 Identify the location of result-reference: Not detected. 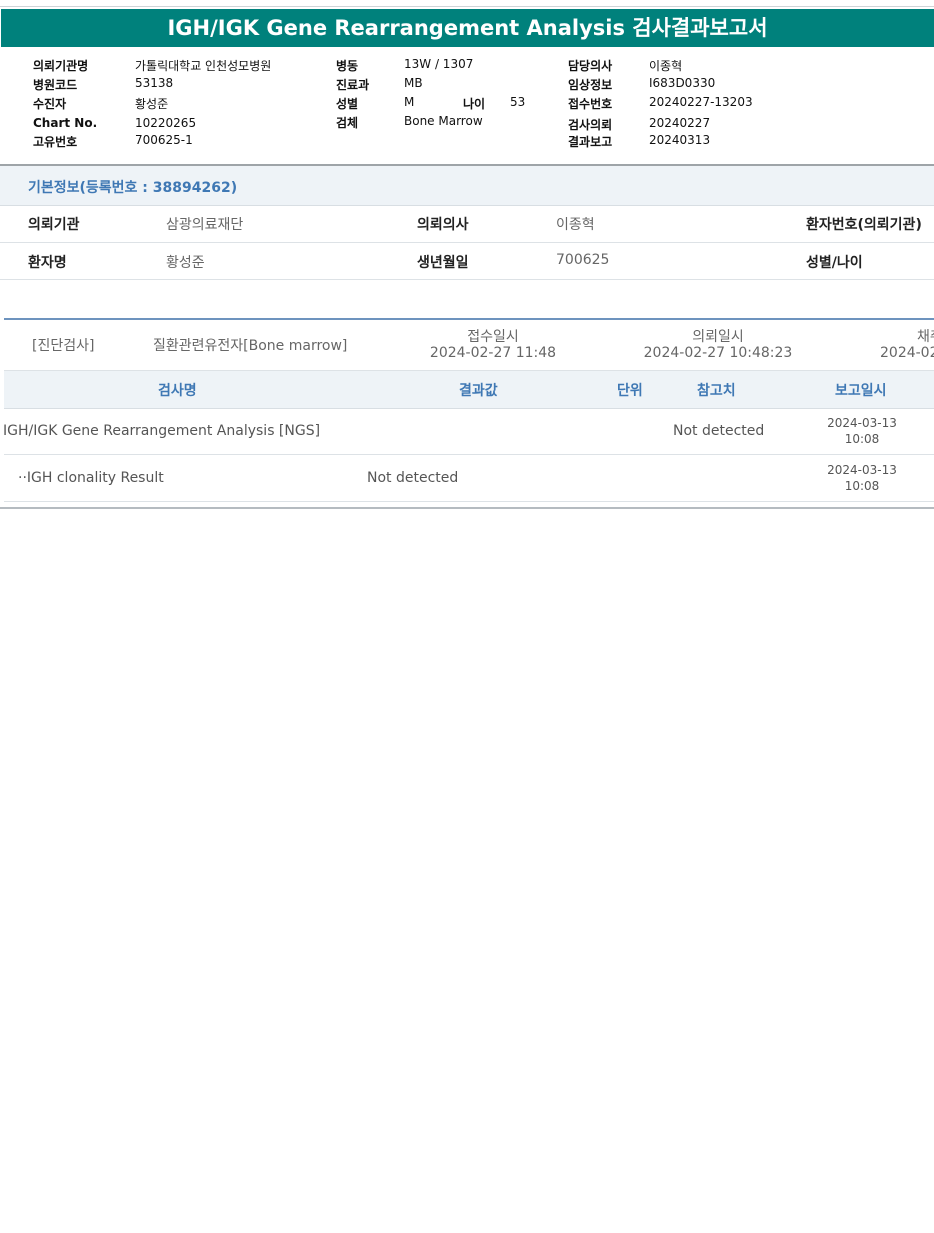
(719, 431).